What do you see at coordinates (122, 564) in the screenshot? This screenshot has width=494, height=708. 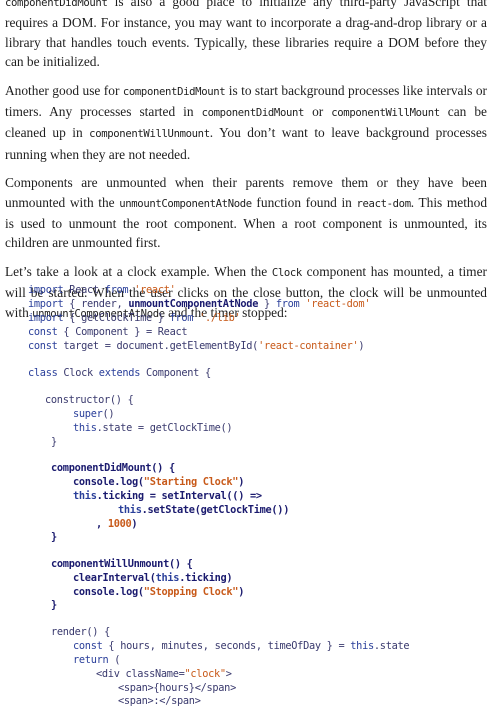 I see `code-line: componentWillUnmount() {` at bounding box center [122, 564].